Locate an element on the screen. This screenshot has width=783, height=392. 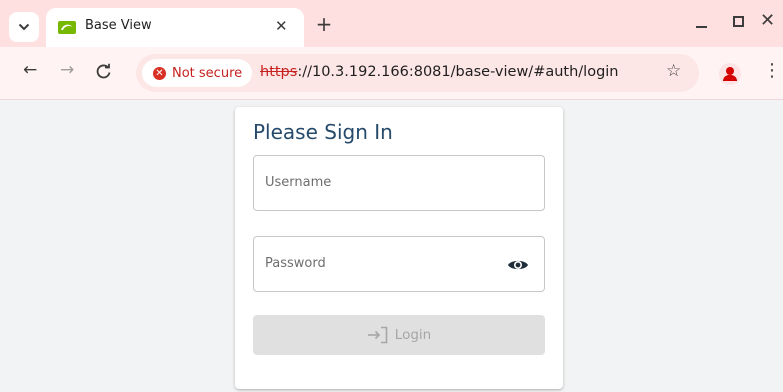
eye-icon is located at coordinates (518, 265).